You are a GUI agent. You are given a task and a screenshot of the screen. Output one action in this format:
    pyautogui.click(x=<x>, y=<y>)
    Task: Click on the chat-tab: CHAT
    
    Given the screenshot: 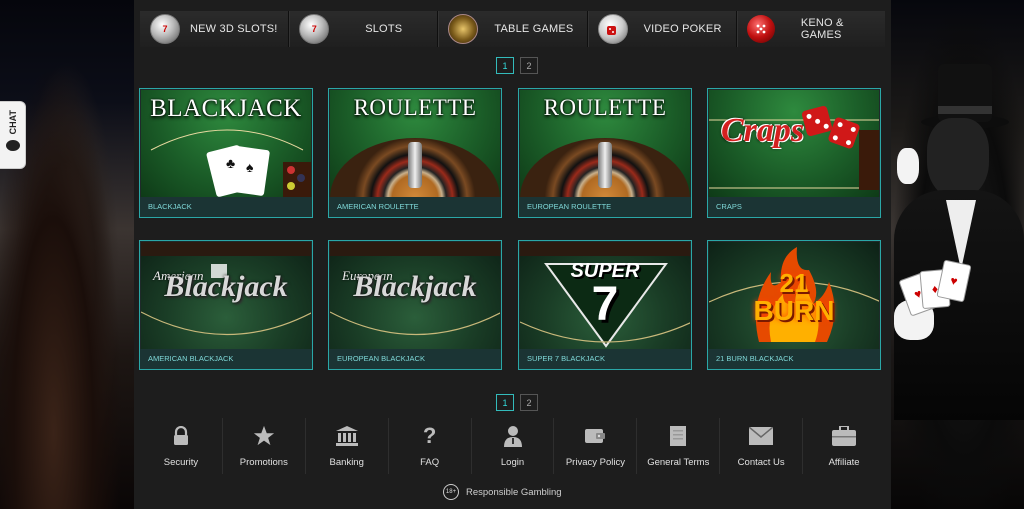 What is the action you would take?
    pyautogui.click(x=13, y=135)
    